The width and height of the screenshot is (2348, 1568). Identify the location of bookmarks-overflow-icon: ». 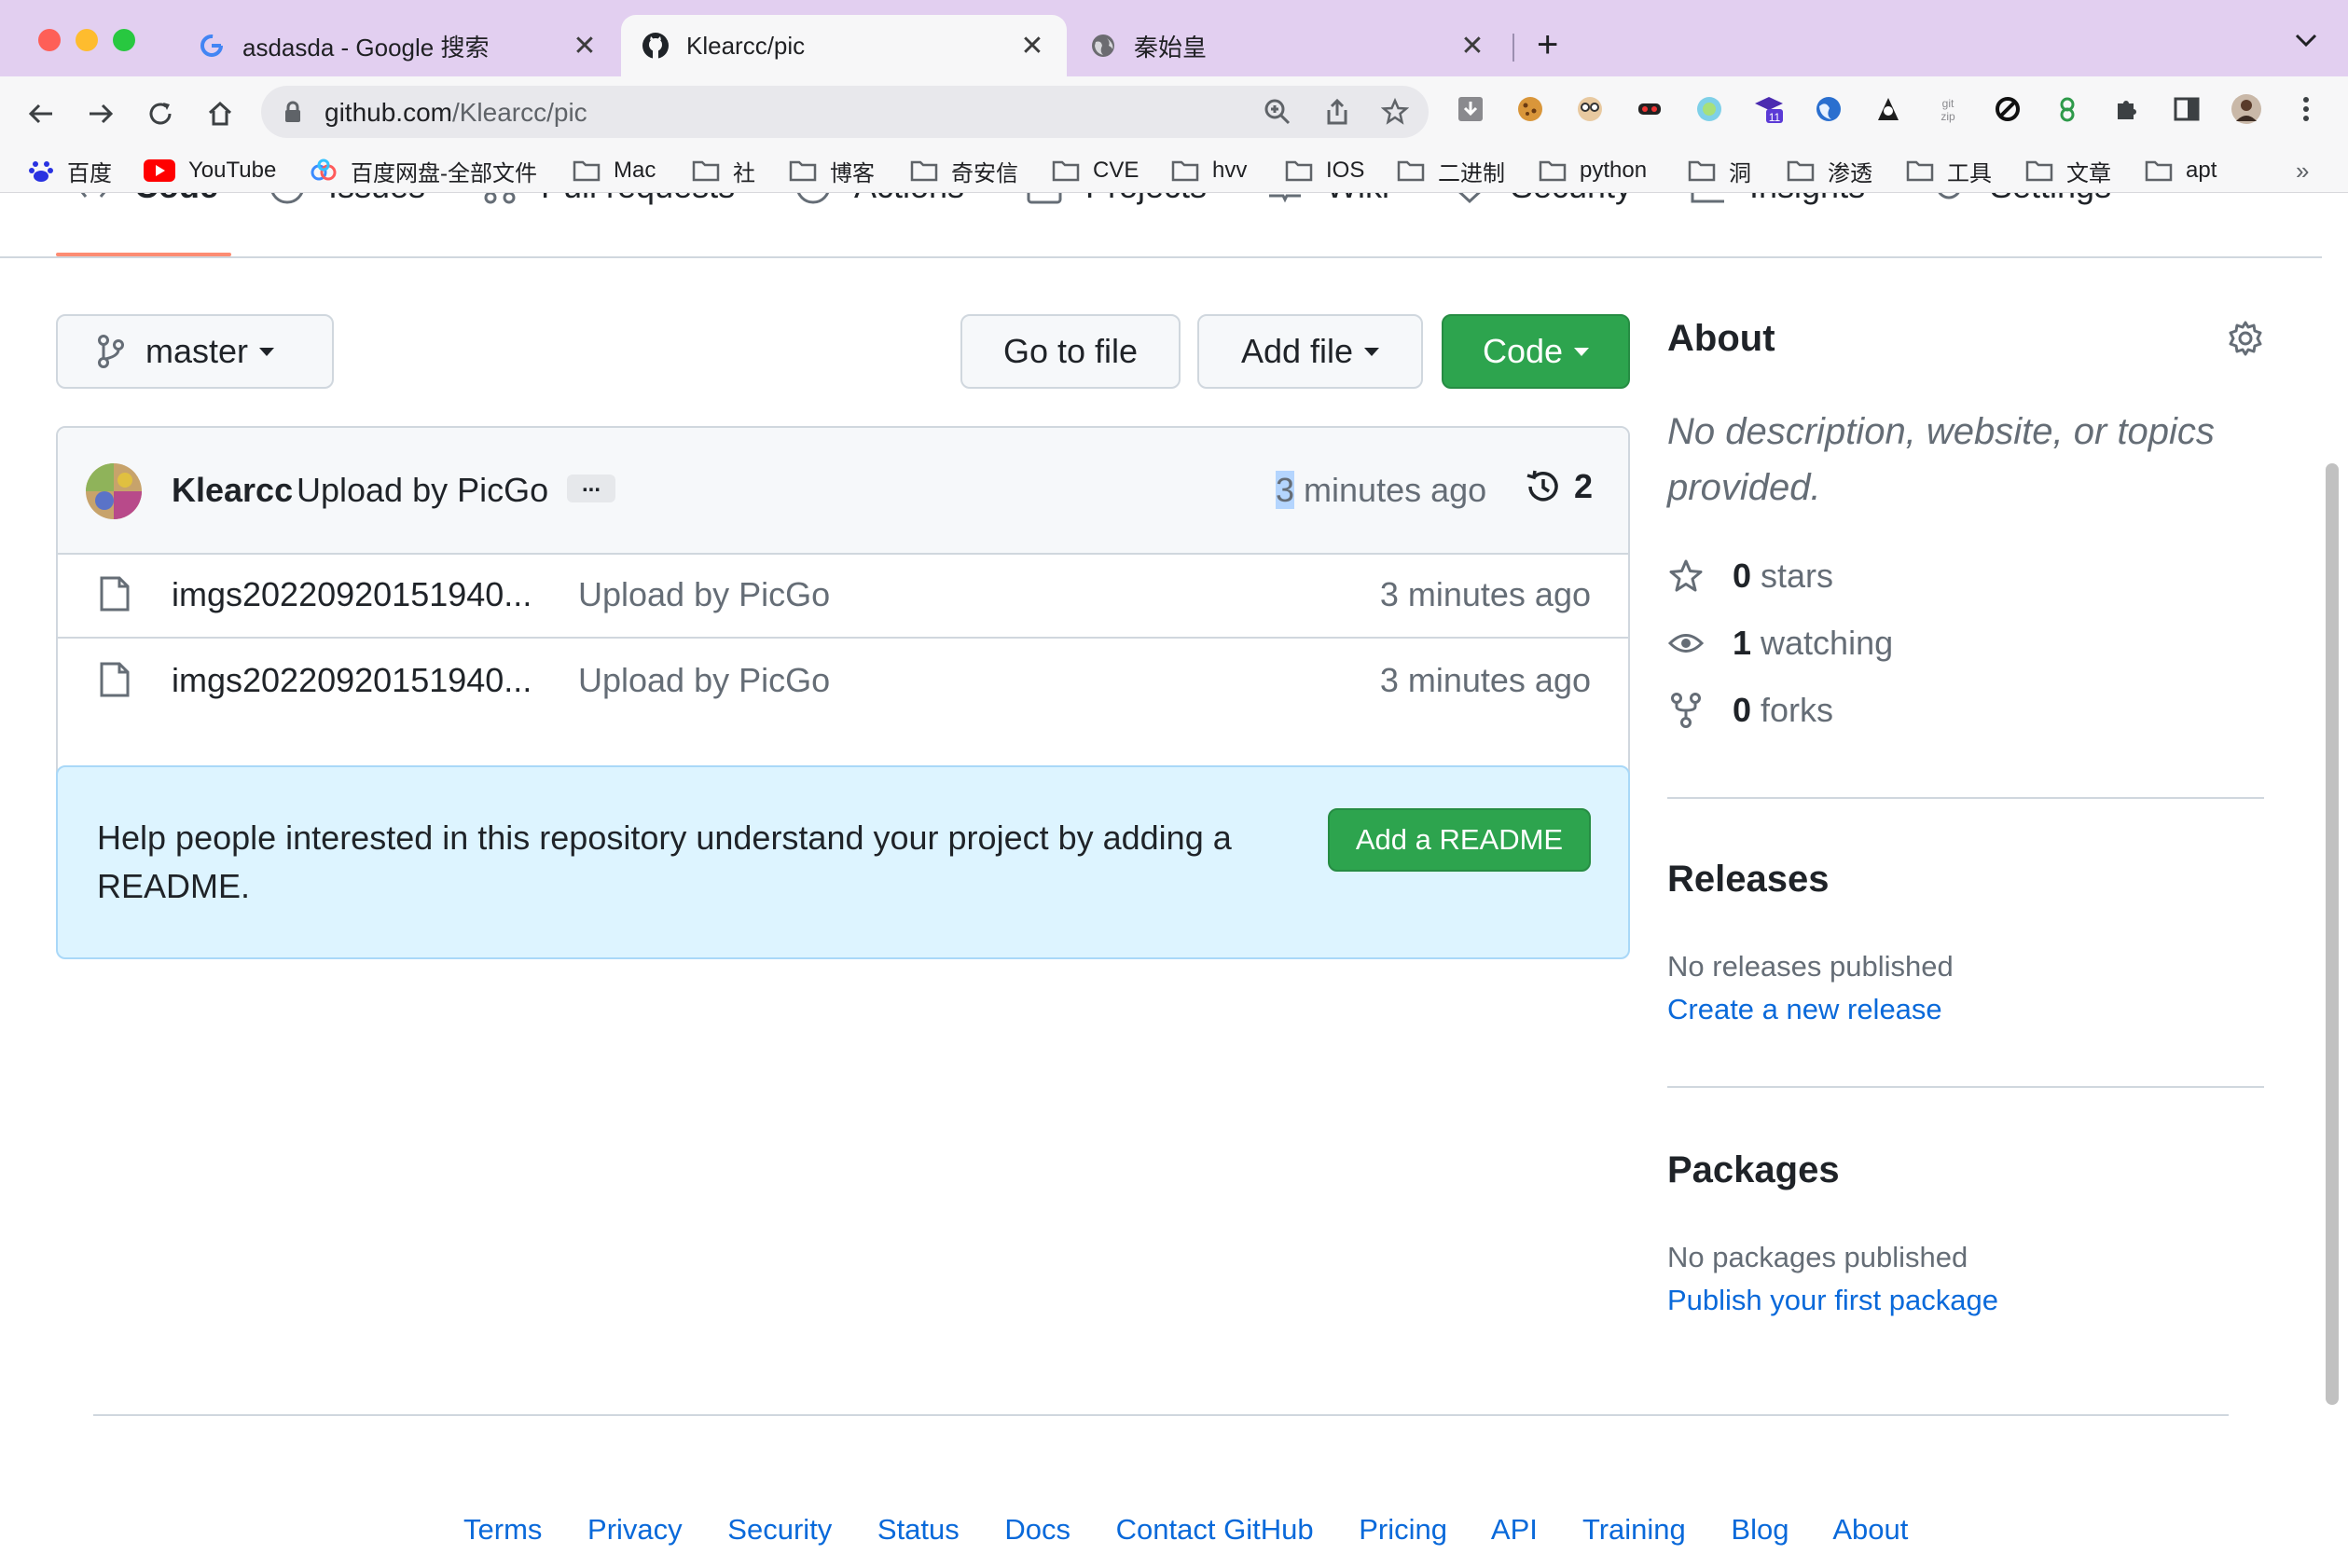
(2302, 171).